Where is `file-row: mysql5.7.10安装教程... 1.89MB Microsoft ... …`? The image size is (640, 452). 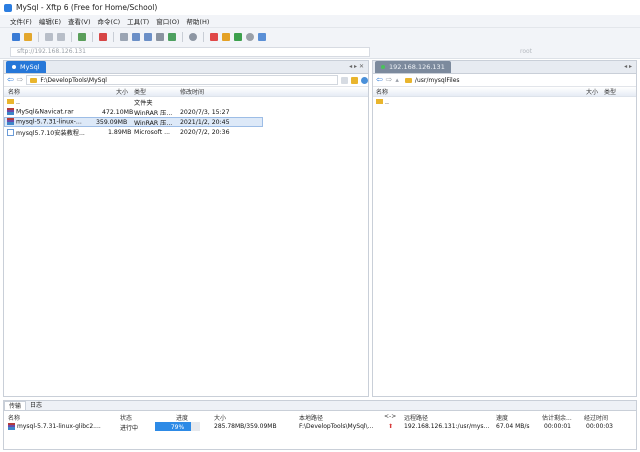
file-row: mysql5.7.10安装教程... 1.89MB Microsoft ... … is located at coordinates (186, 132).